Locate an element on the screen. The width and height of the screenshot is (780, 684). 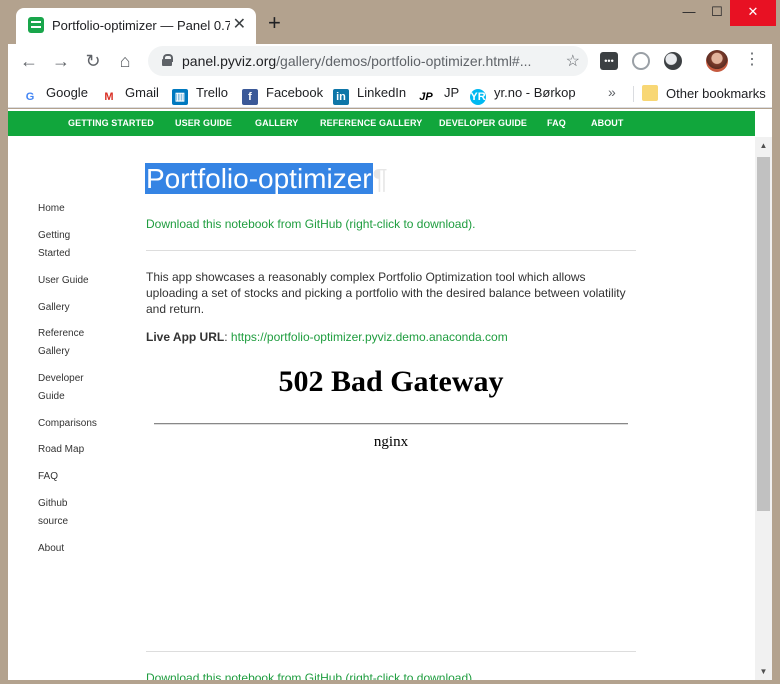
panel-favicon-icon is located at coordinates (36, 25).